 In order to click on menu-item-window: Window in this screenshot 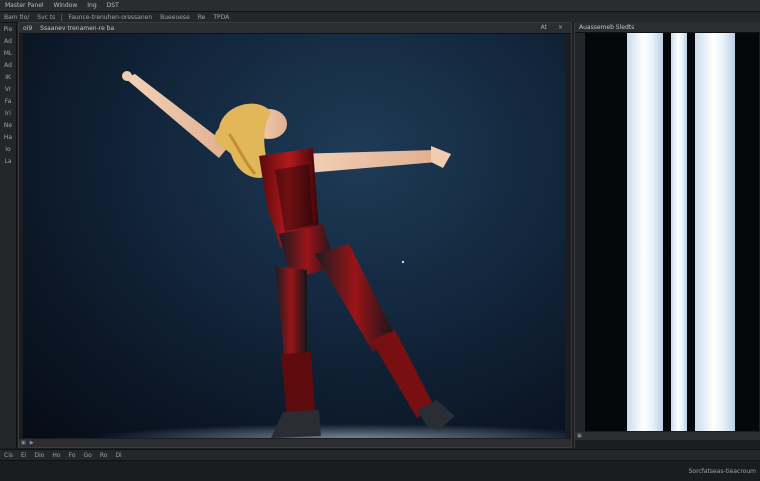, I will do `click(66, 5)`.